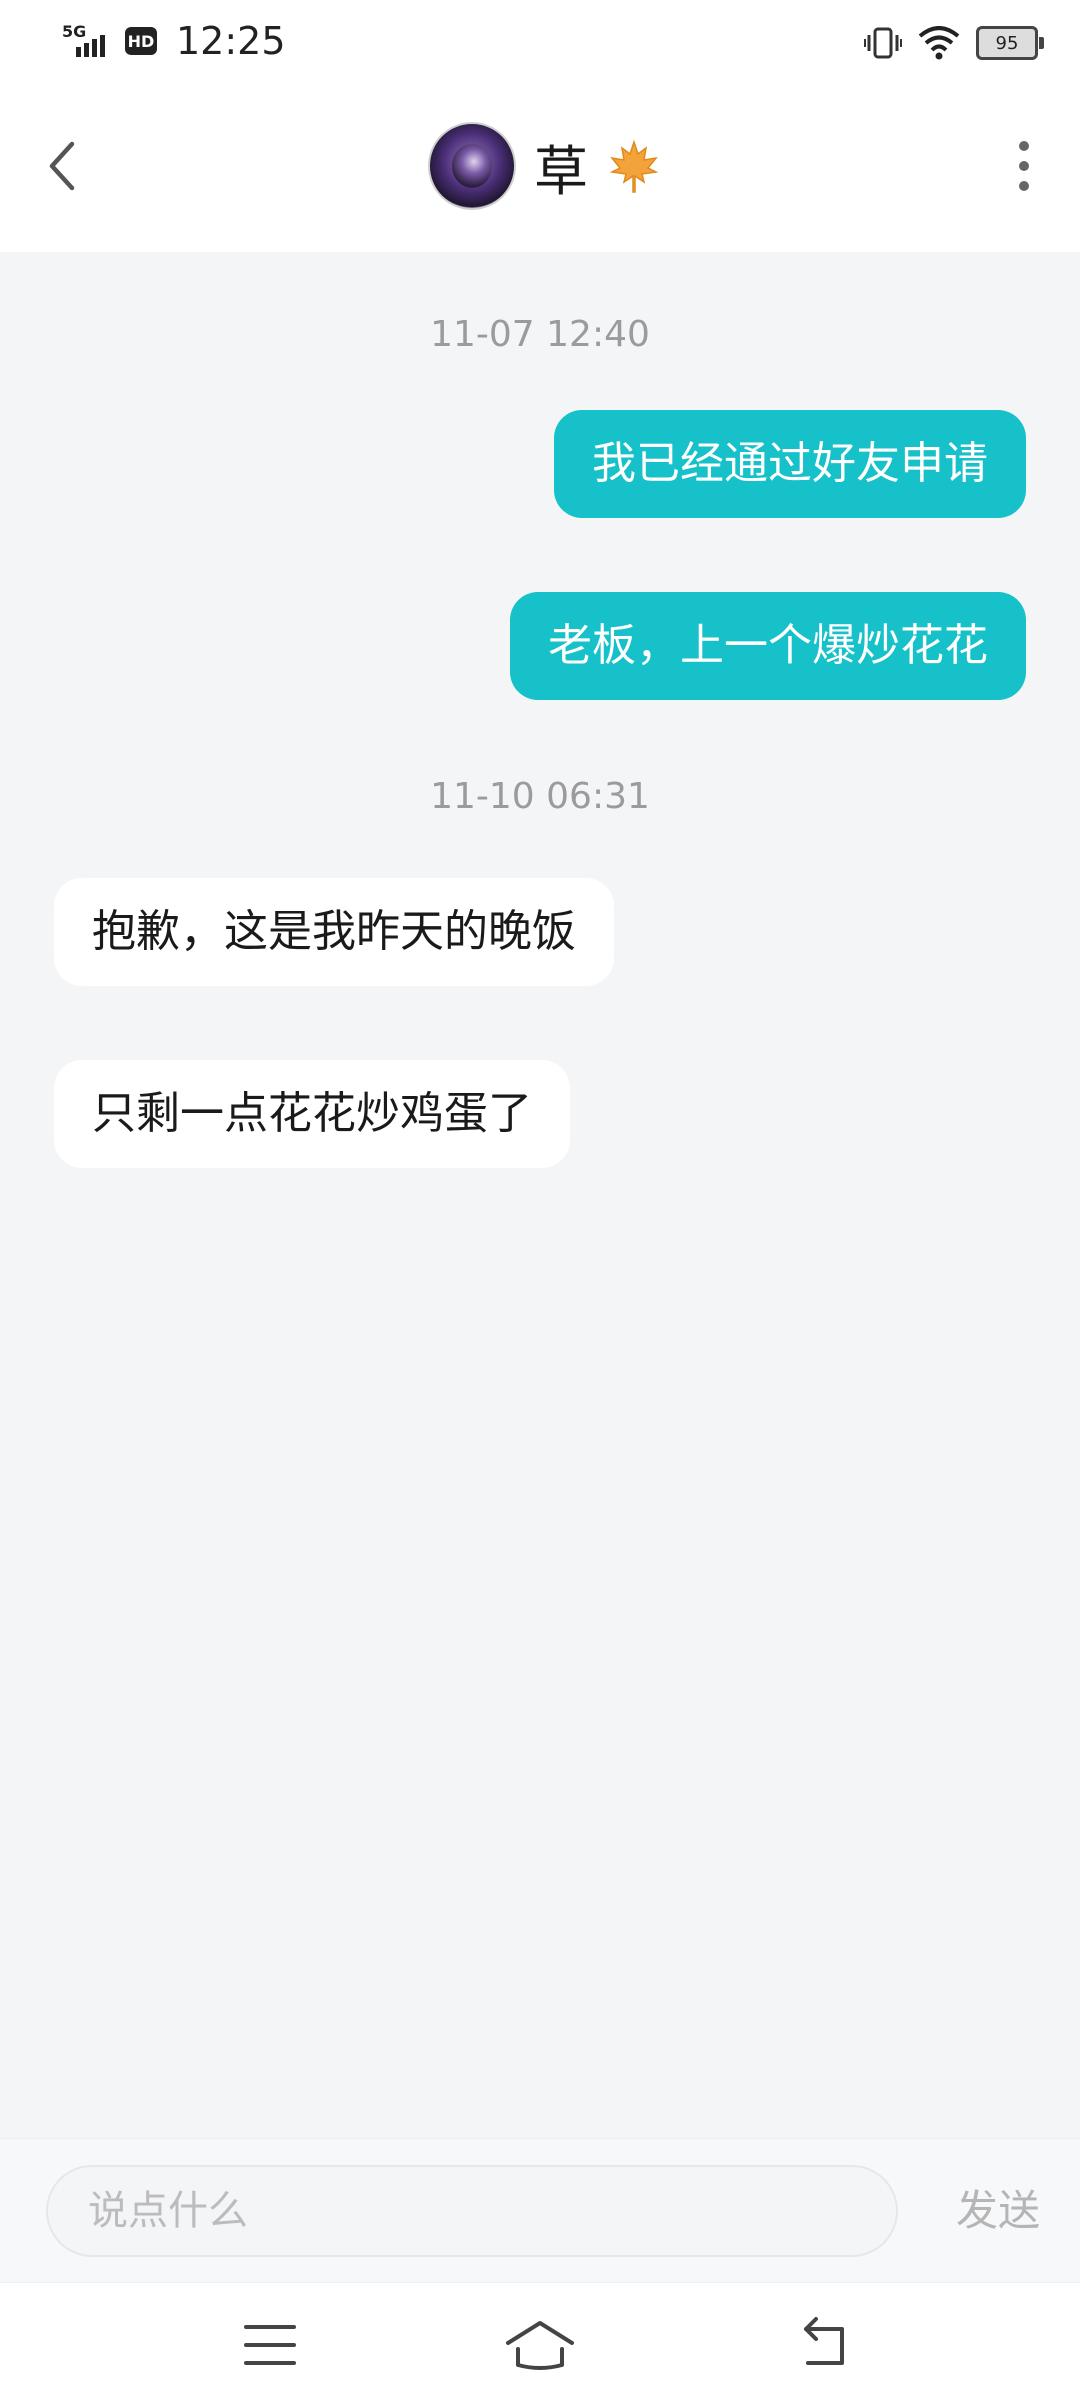 The image size is (1080, 2408). Describe the element at coordinates (634, 166) in the screenshot. I see `maple-leaf-icon` at that location.